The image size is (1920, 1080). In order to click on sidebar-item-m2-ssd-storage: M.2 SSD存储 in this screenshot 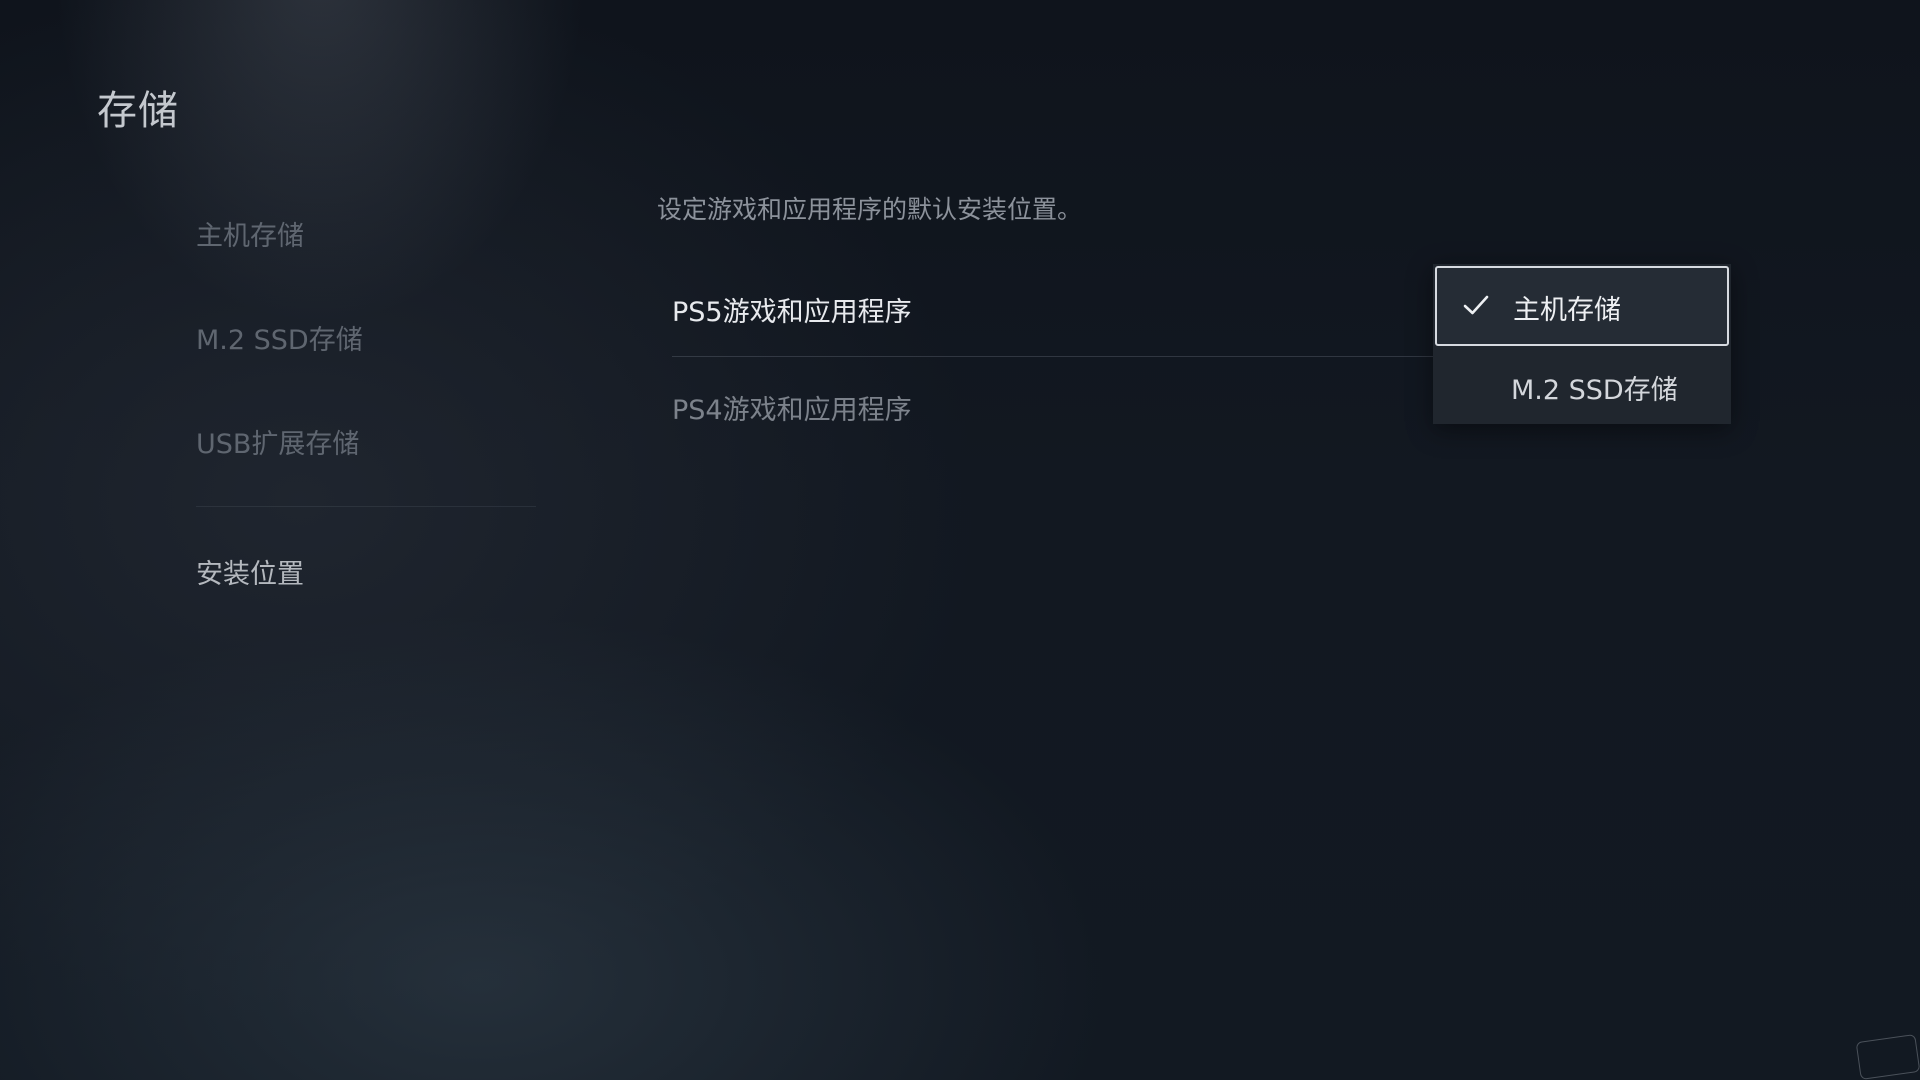, I will do `click(279, 337)`.